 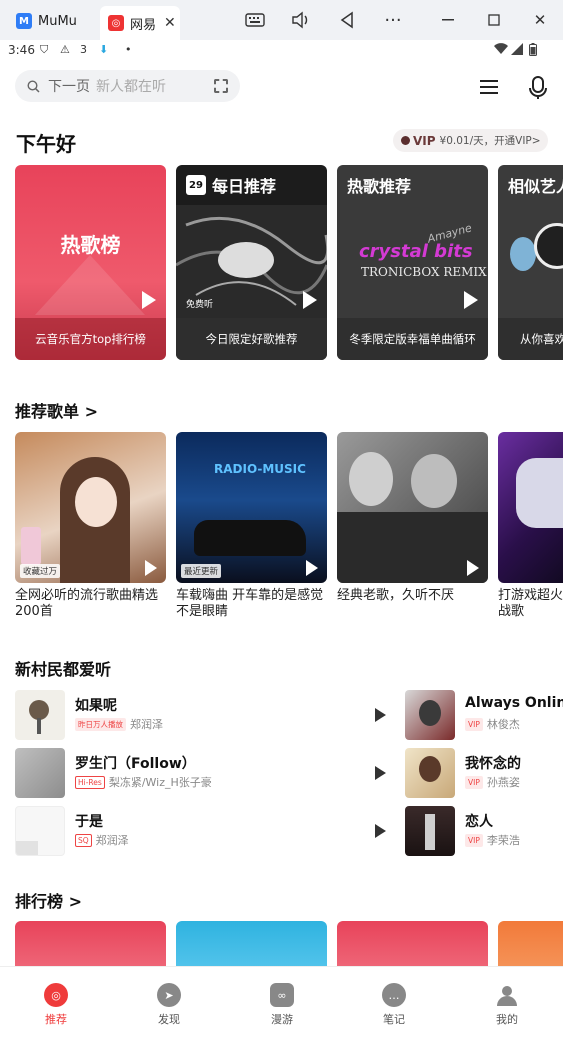 What do you see at coordinates (394, 1005) in the screenshot?
I see `nav-notes: … 笔记` at bounding box center [394, 1005].